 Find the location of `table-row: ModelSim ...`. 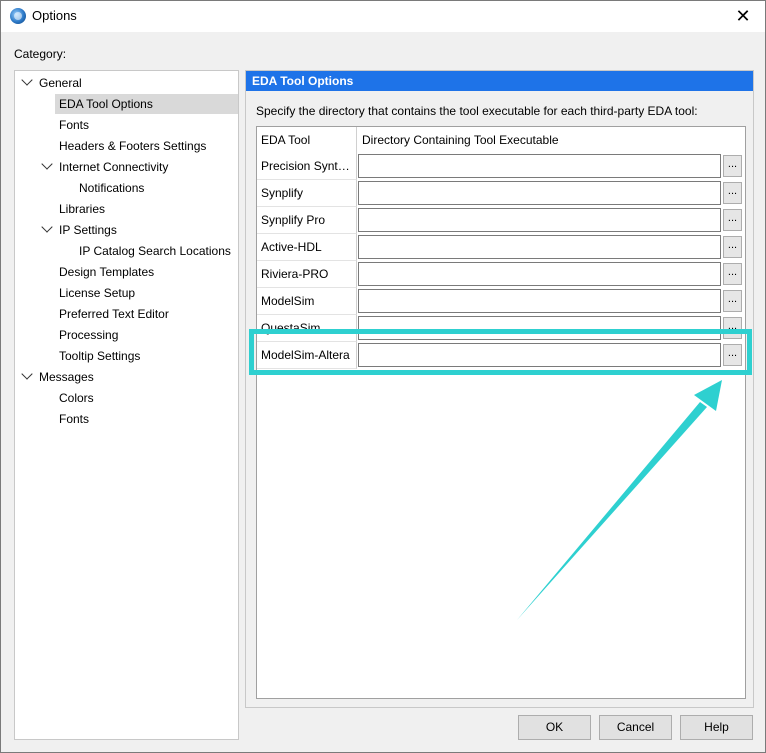

table-row: ModelSim ... is located at coordinates (501, 301).